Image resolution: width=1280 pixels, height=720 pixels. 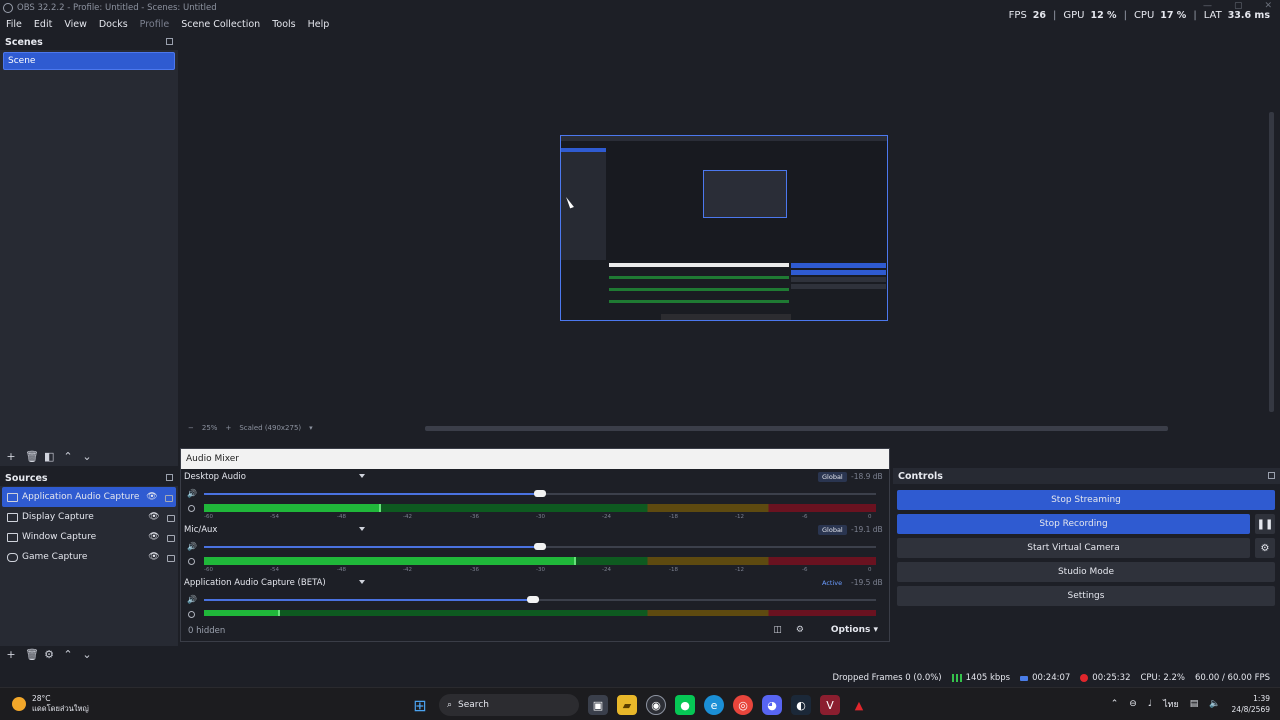 I want to click on meter-tick-label: -24, so click(x=606, y=517).